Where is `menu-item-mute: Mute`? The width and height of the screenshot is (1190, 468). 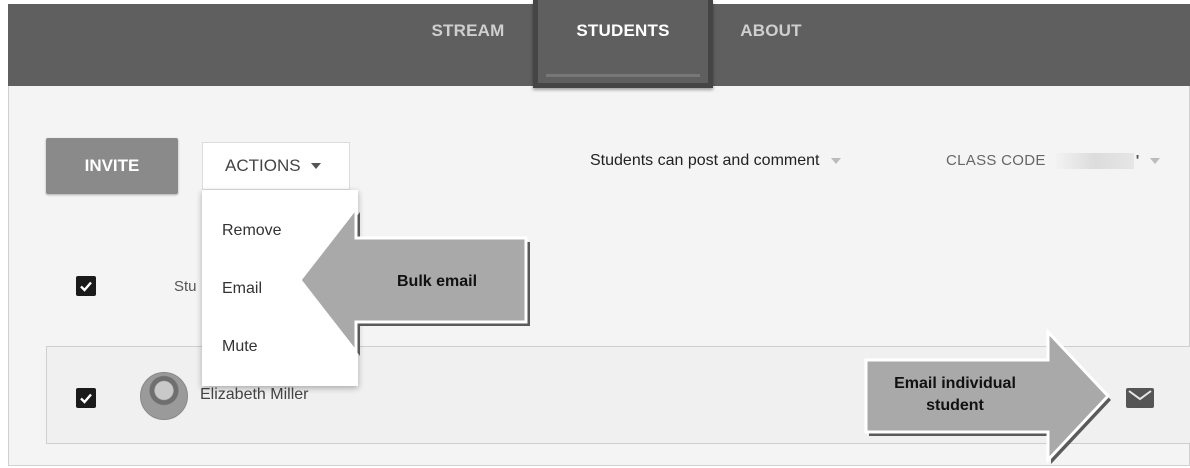
menu-item-mute: Mute is located at coordinates (240, 347).